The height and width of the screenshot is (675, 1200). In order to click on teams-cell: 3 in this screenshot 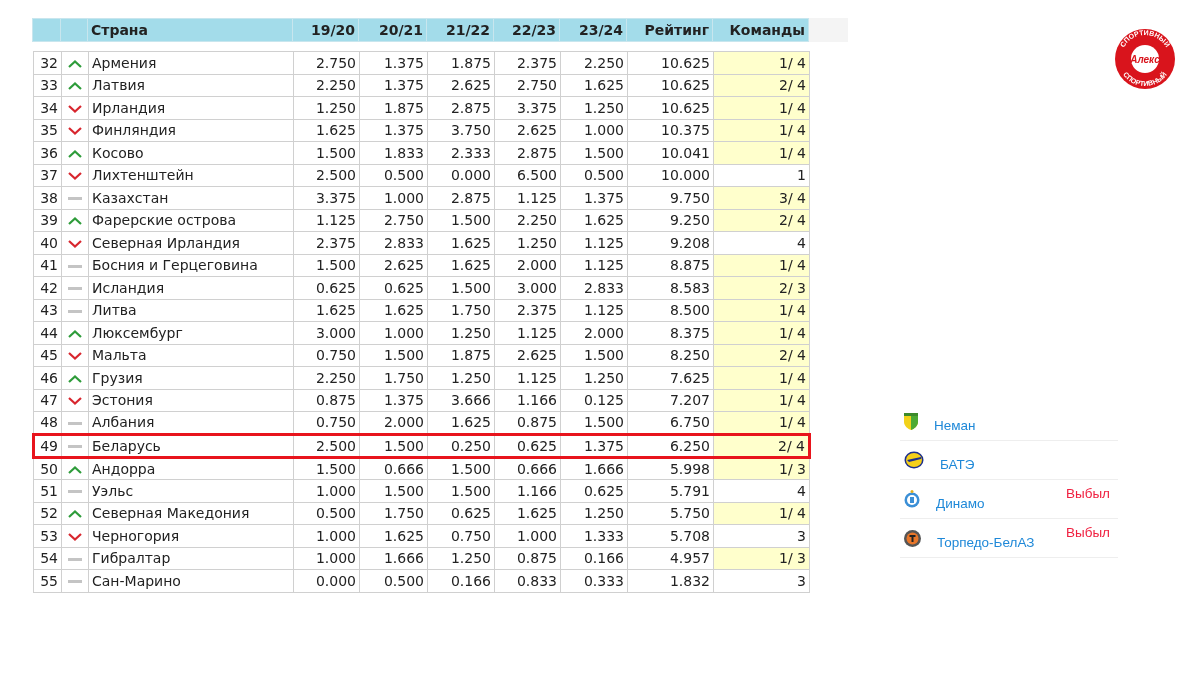, I will do `click(761, 580)`.